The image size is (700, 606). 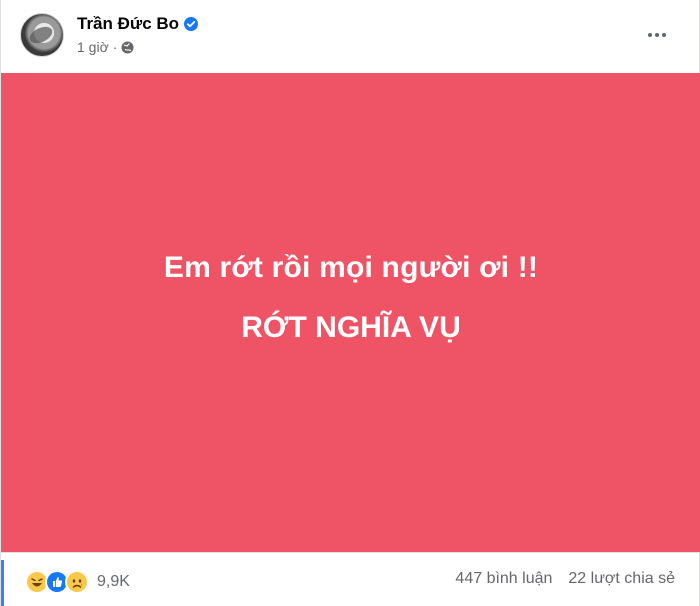 What do you see at coordinates (191, 24) in the screenshot?
I see `verified-badge-icon` at bounding box center [191, 24].